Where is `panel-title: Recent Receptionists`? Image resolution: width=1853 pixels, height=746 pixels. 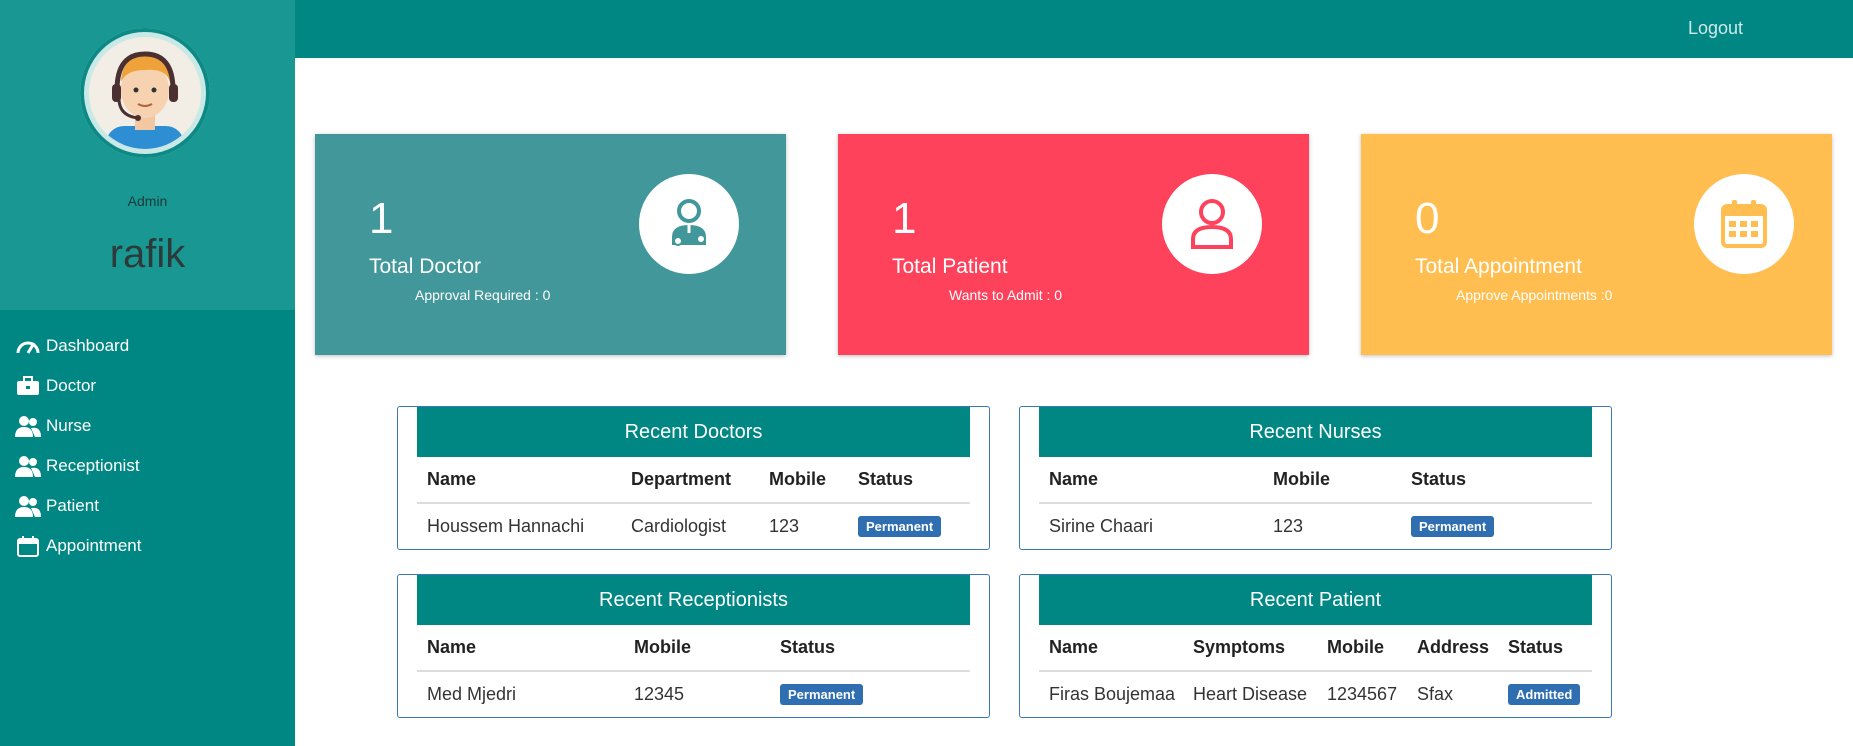 panel-title: Recent Receptionists is located at coordinates (693, 600).